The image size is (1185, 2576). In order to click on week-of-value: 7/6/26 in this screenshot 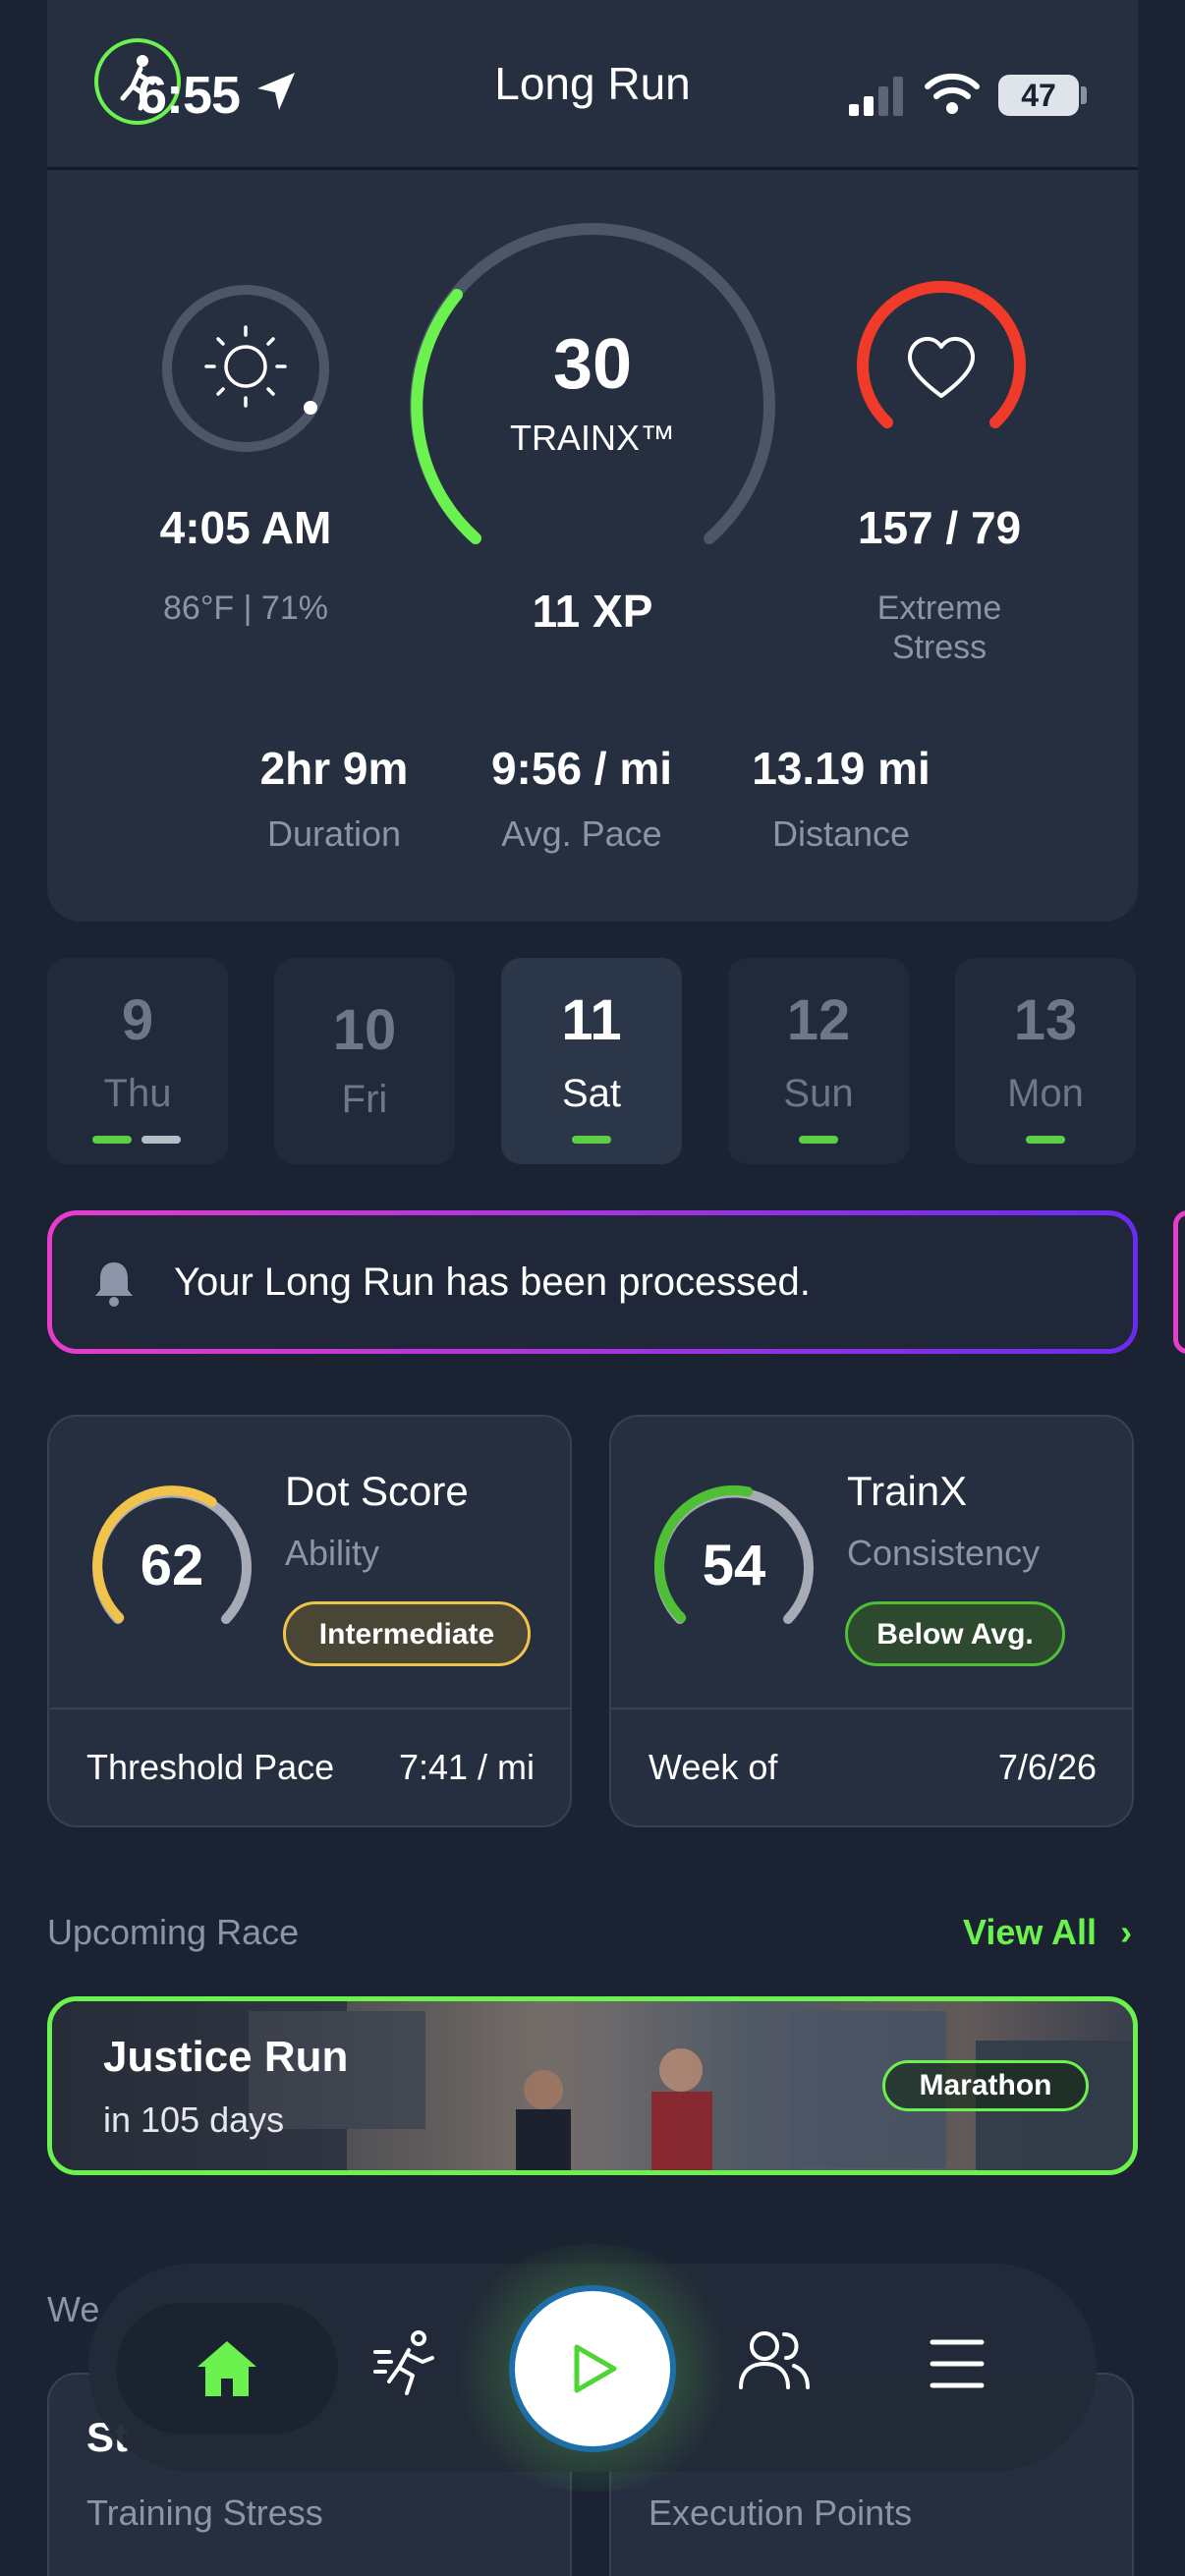, I will do `click(1047, 1767)`.